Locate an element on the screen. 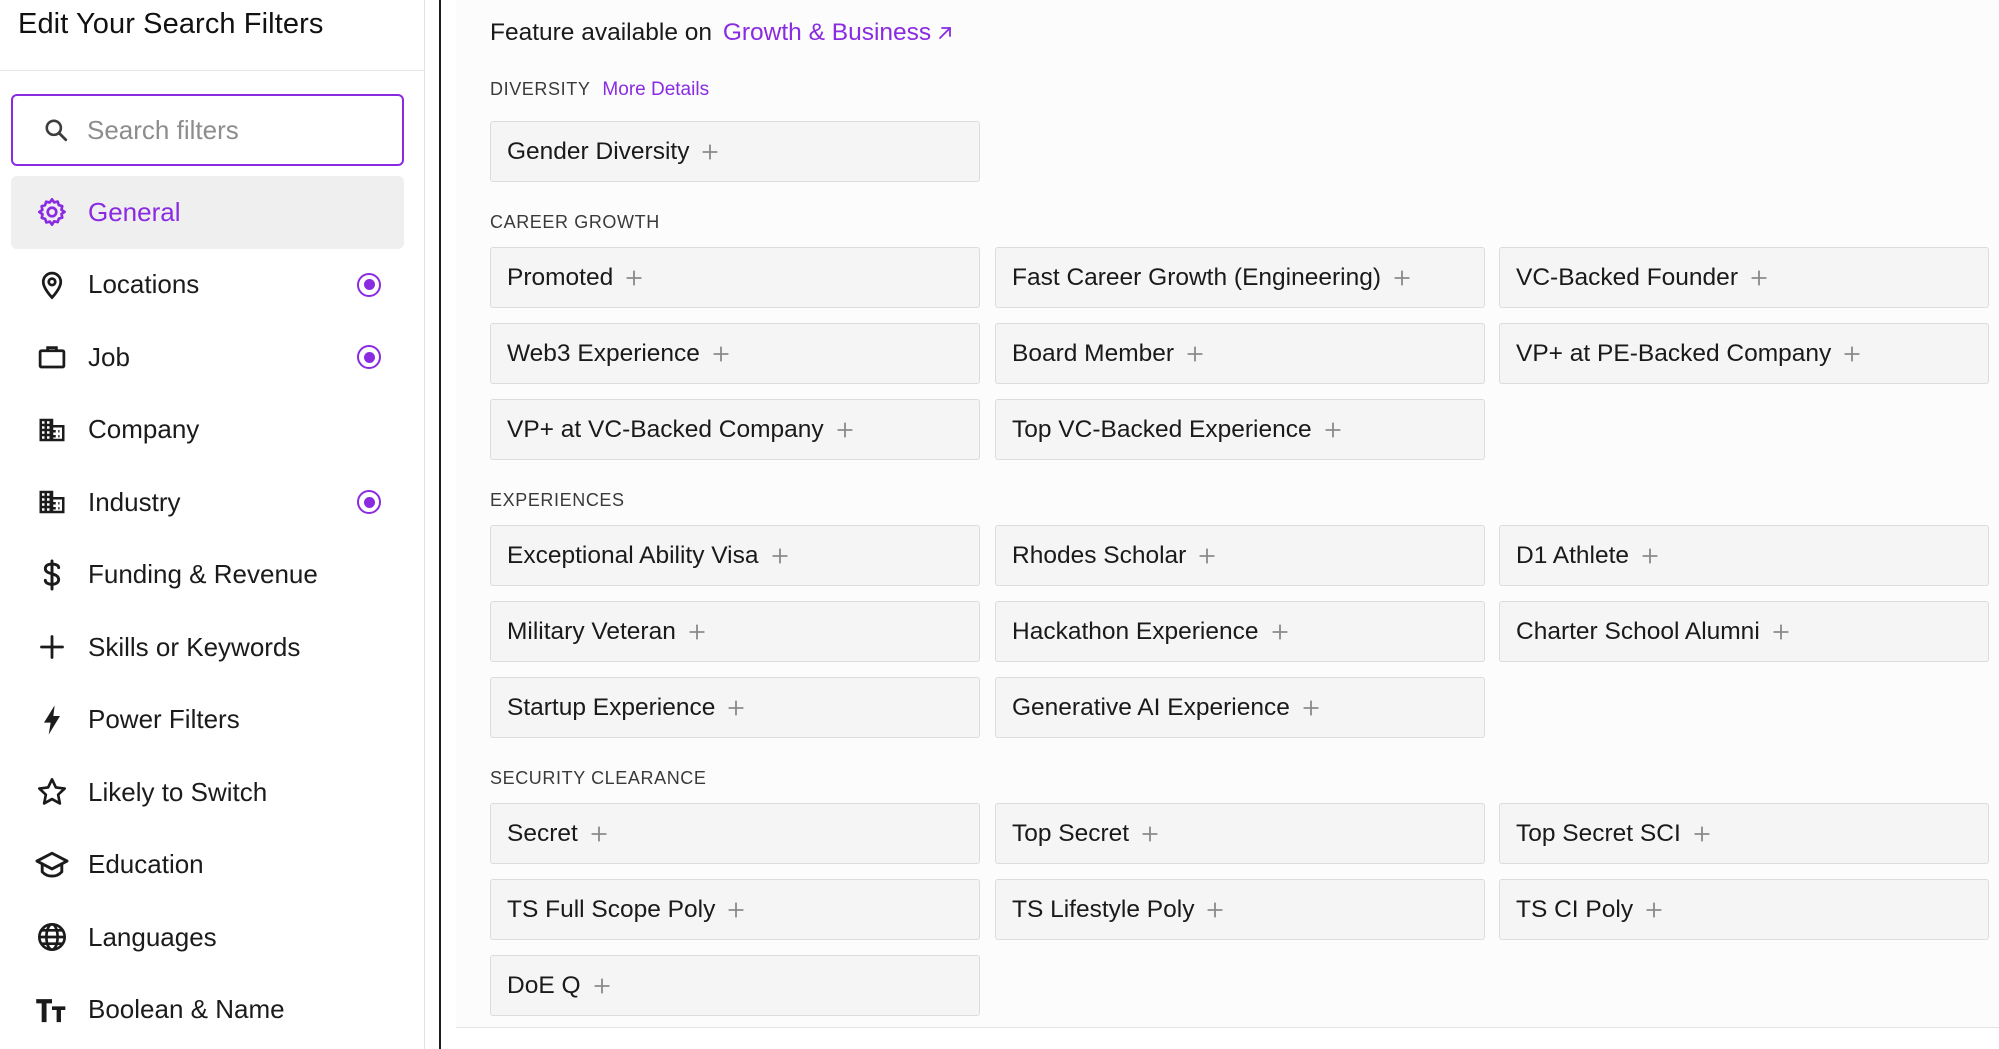 The height and width of the screenshot is (1049, 1999). chip-label: Hackathon Experience is located at coordinates (1135, 631).